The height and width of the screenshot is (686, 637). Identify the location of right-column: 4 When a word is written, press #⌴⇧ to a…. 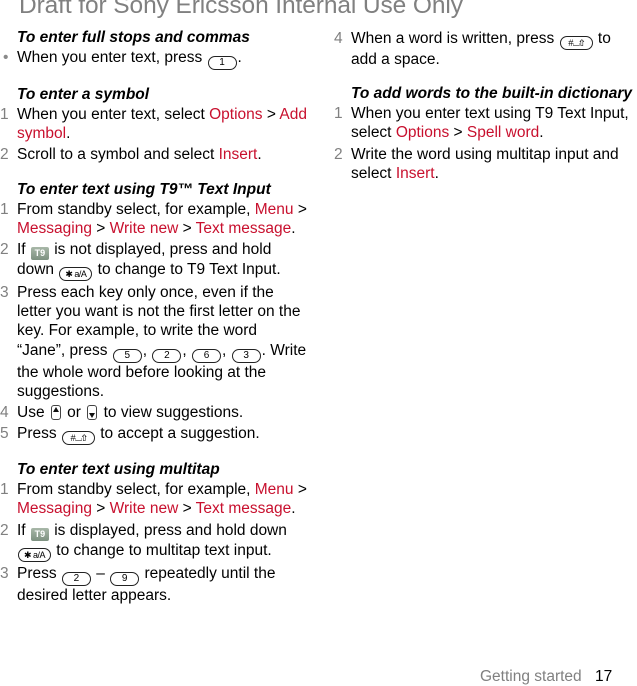
(485, 114).